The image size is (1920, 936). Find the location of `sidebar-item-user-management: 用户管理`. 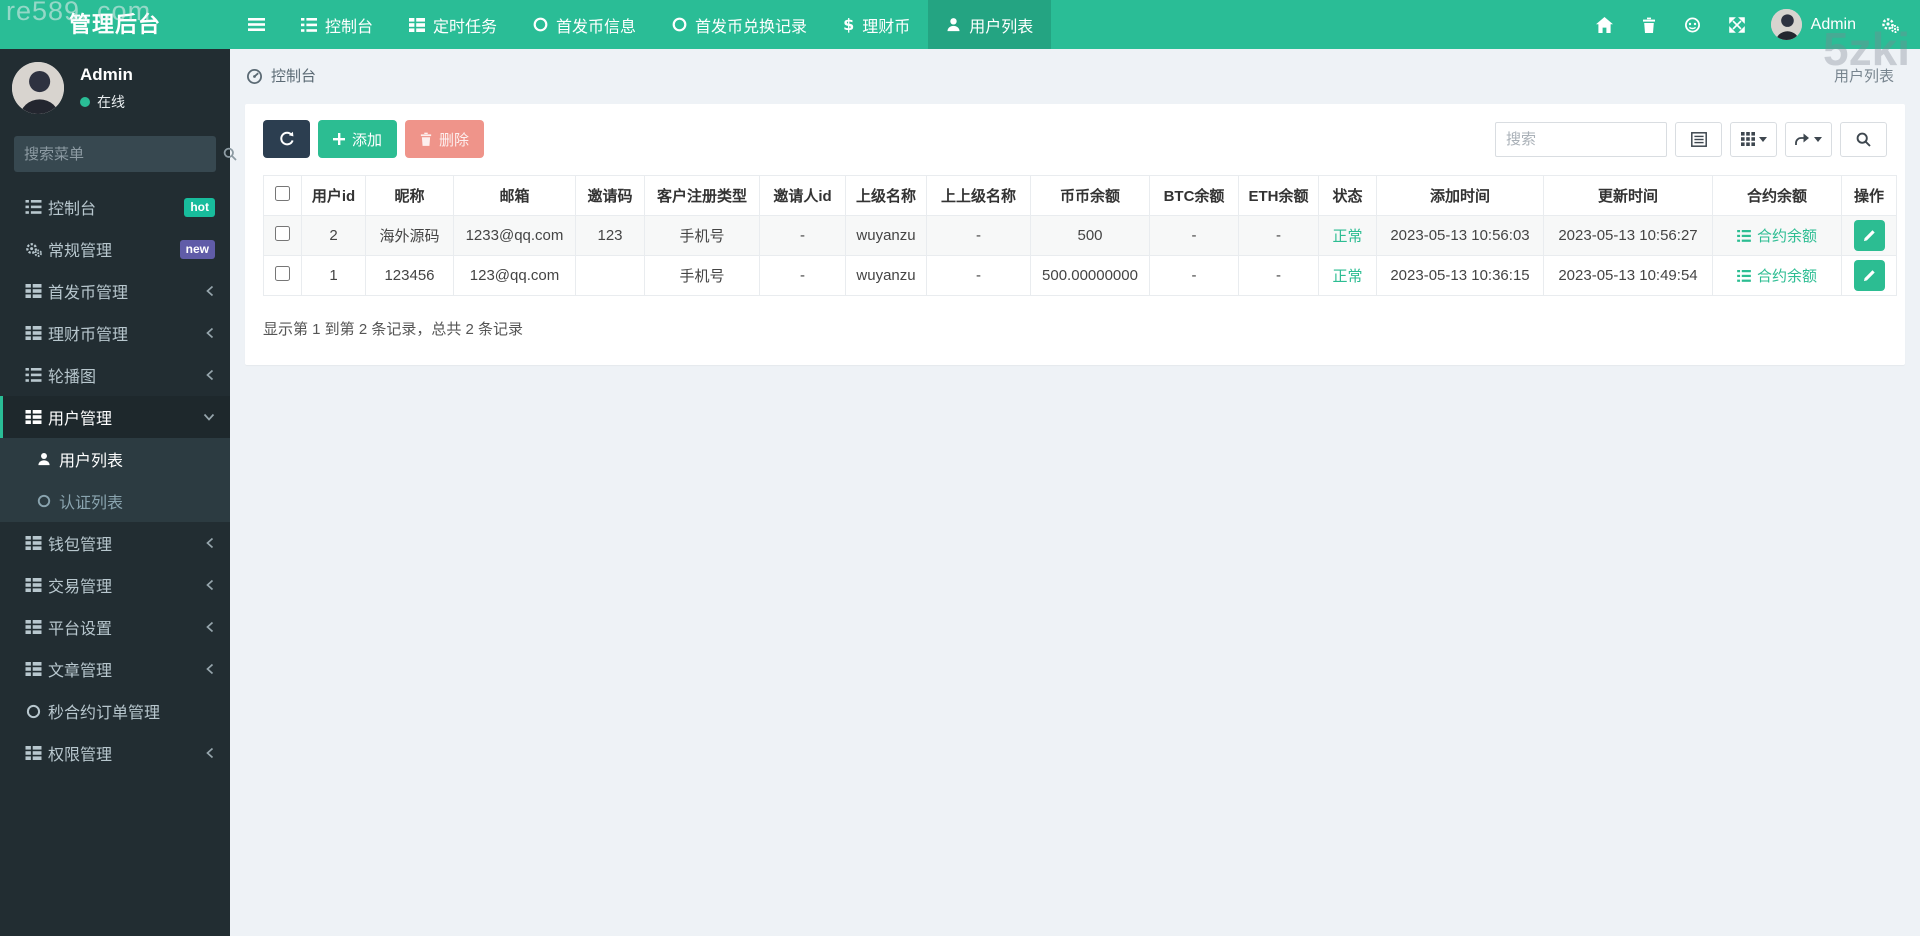

sidebar-item-user-management: 用户管理 is located at coordinates (115, 417).